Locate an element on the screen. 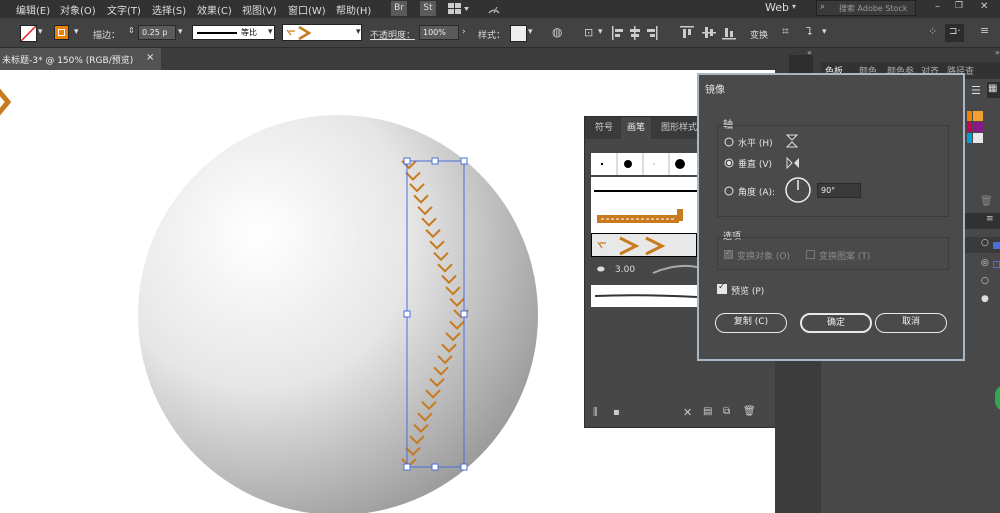  menu-window: 窗口(W) is located at coordinates (307, 9).